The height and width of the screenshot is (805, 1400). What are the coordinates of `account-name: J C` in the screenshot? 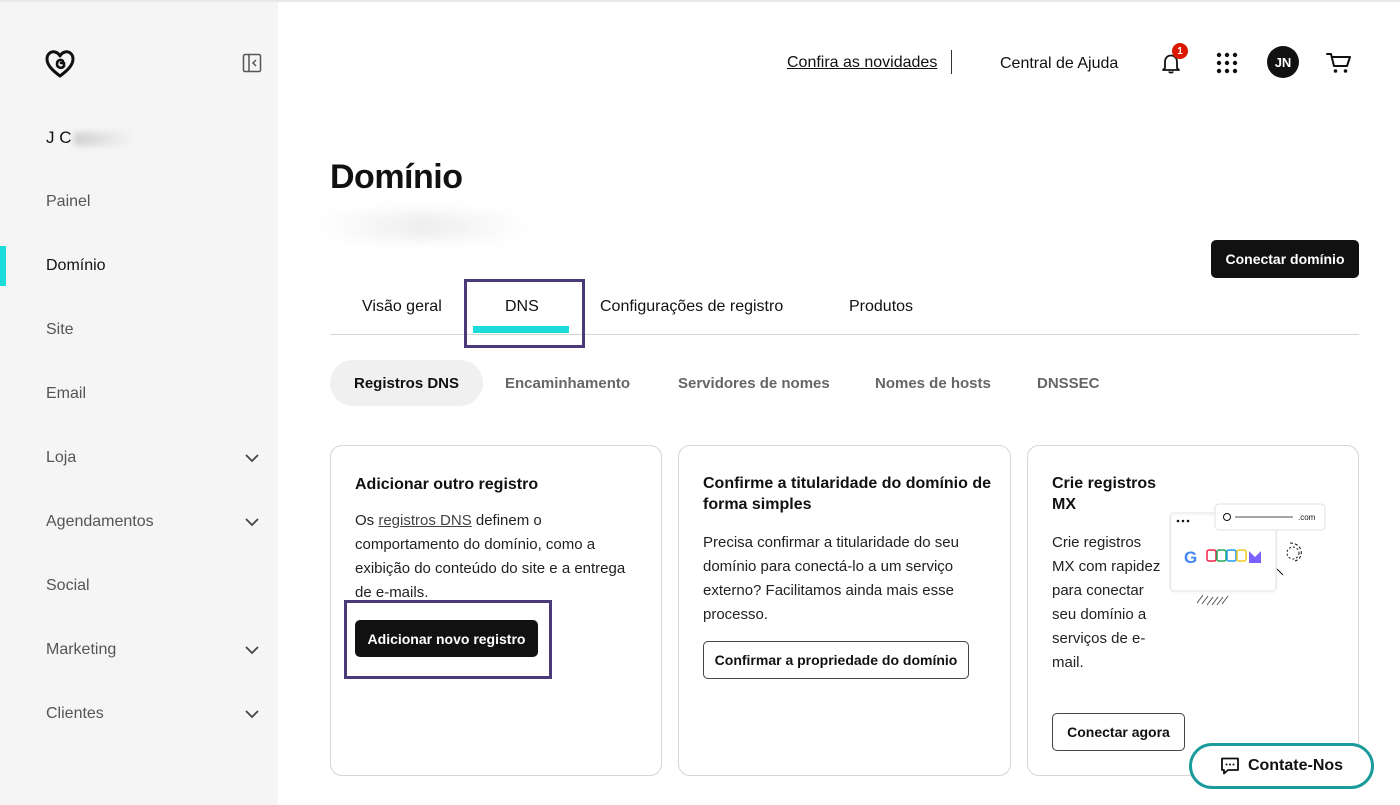 It's located at (90, 138).